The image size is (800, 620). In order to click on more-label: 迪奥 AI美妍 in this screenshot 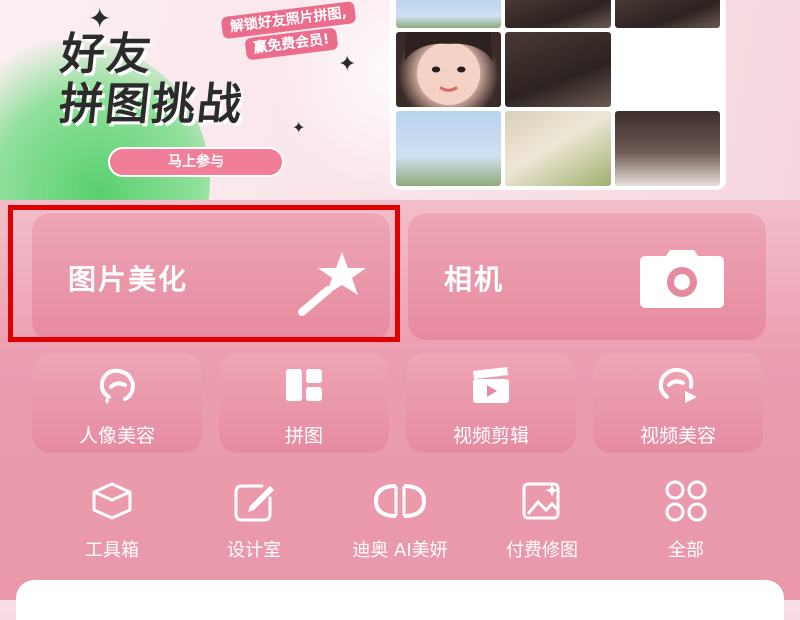, I will do `click(400, 550)`.